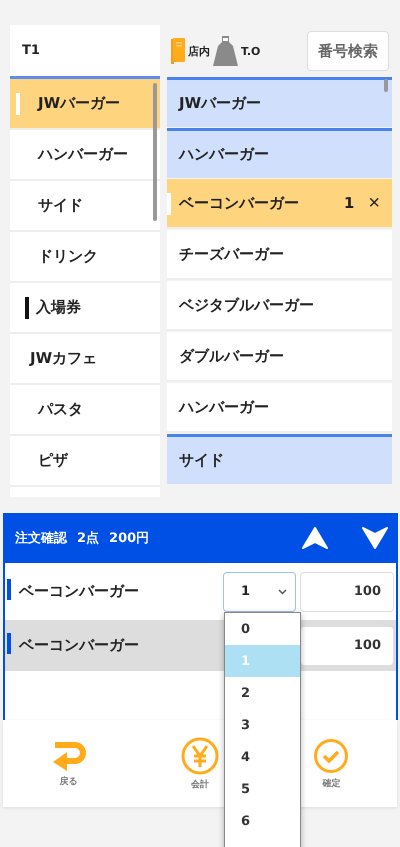 This screenshot has height=847, width=400. Describe the element at coordinates (279, 255) in the screenshot. I see `product-item: チーズバーガー` at that location.